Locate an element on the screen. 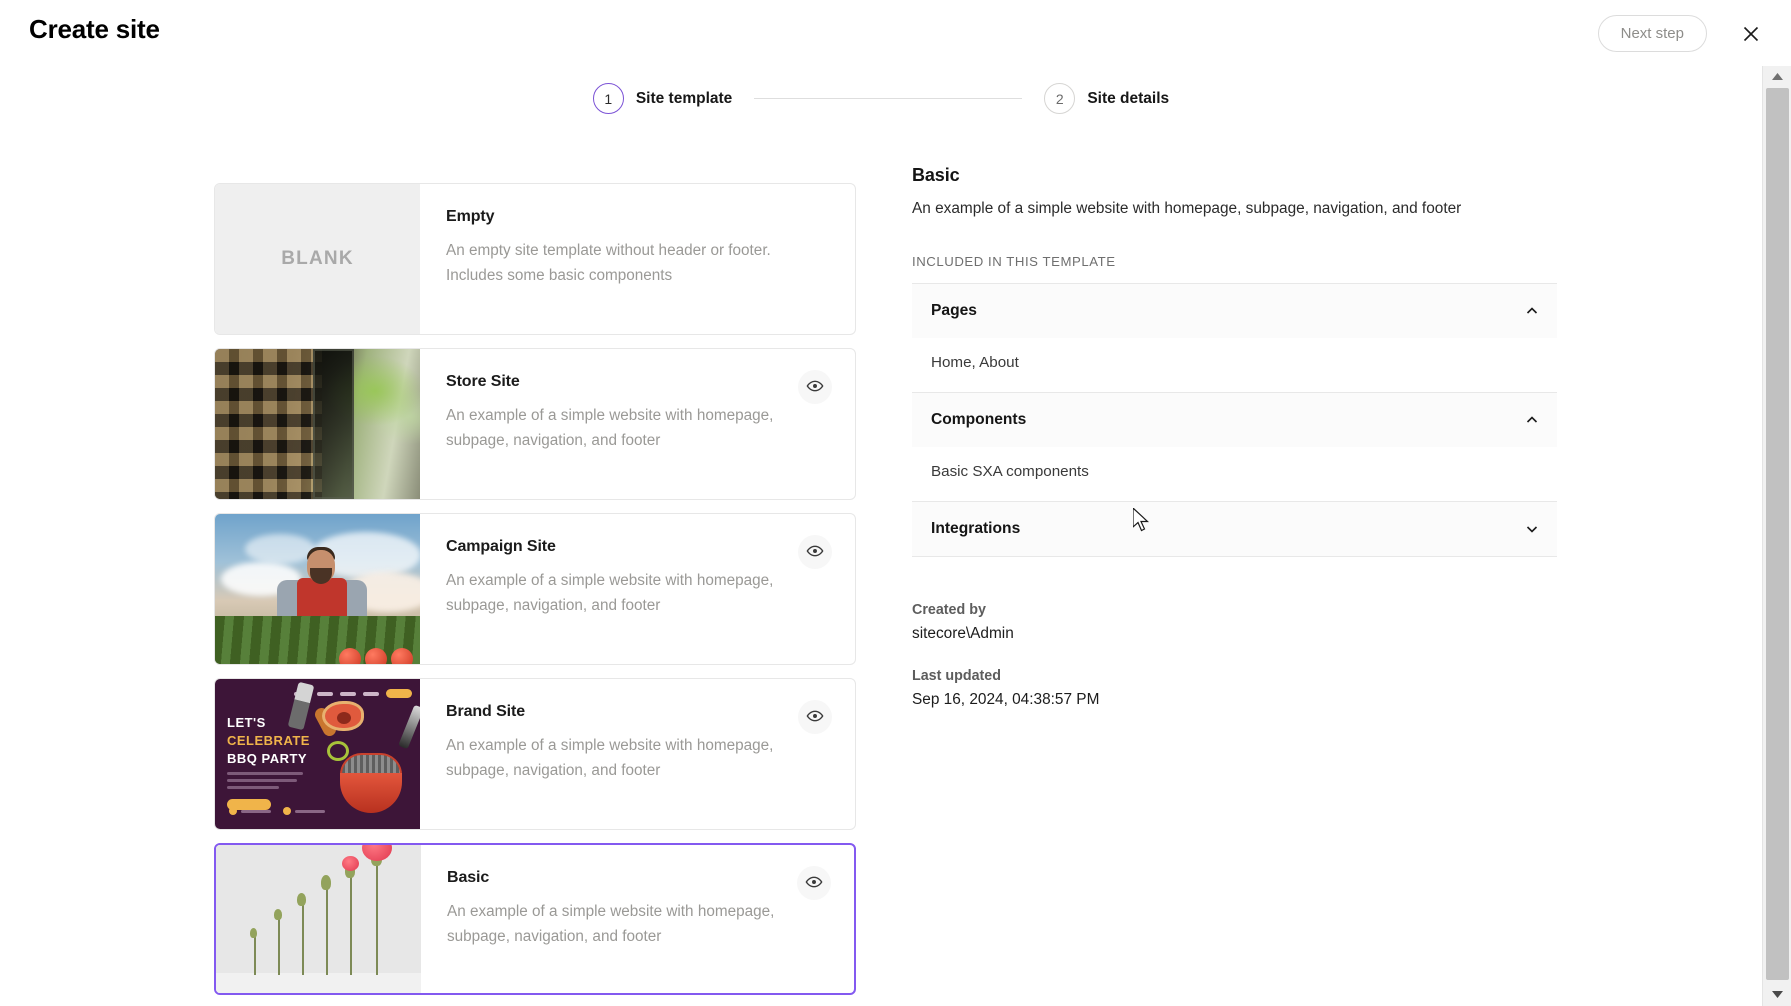 This screenshot has height=1006, width=1791. step-1-number: 1 is located at coordinates (608, 98).